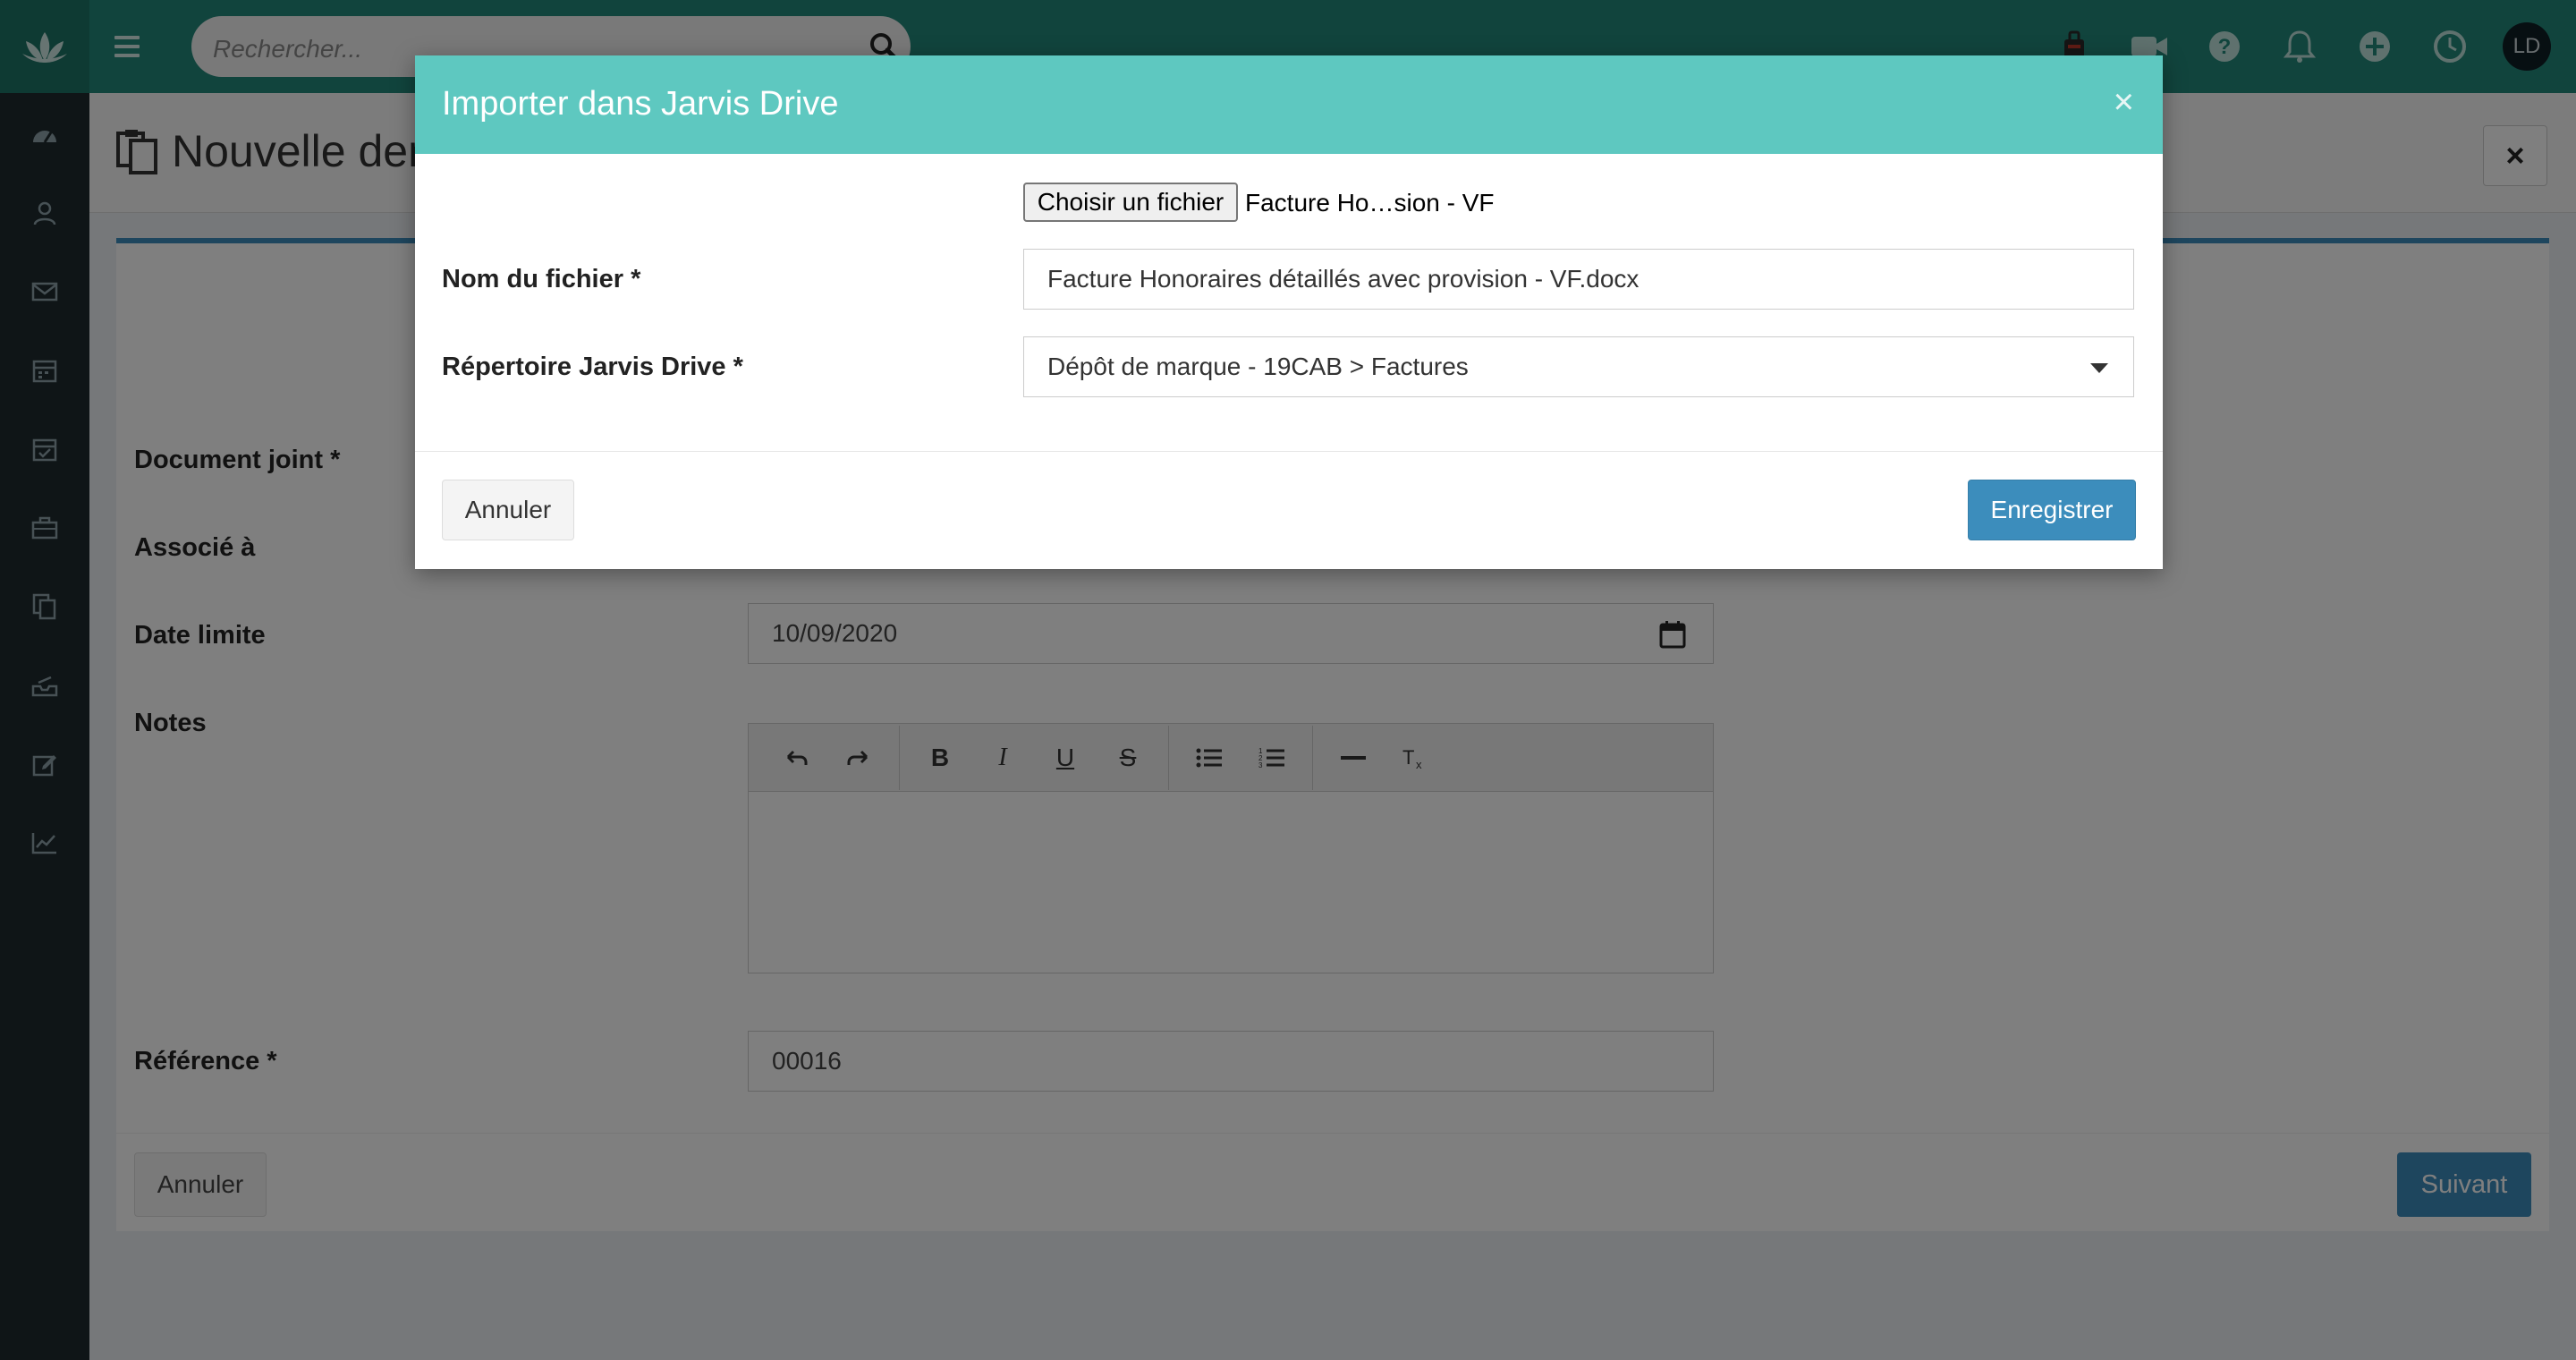 Image resolution: width=2576 pixels, height=1360 pixels. What do you see at coordinates (1258, 366) in the screenshot?
I see `directory-value: Dépôt de marque - 19CAB > Factures` at bounding box center [1258, 366].